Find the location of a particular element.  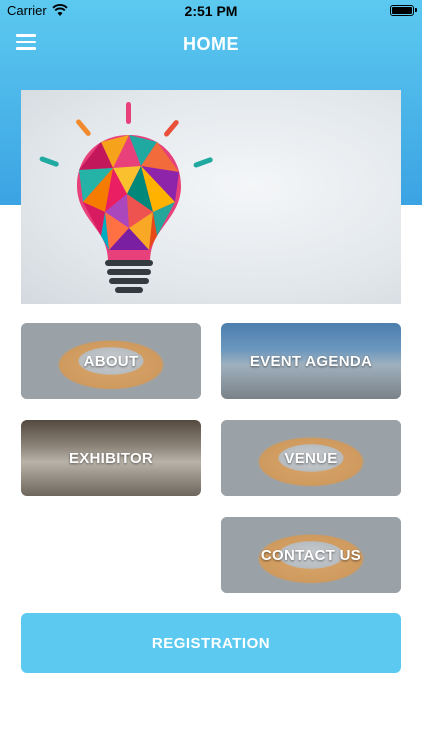

about-tile: ABOUT is located at coordinates (111, 361).